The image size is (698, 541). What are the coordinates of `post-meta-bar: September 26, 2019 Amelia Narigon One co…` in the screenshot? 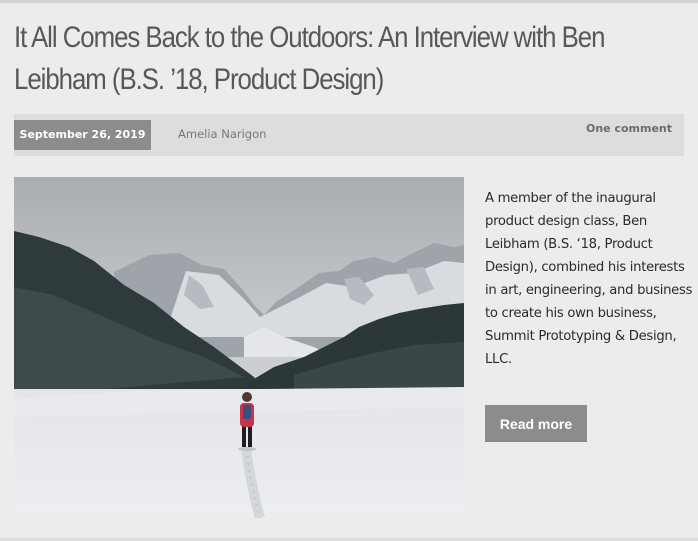 It's located at (349, 135).